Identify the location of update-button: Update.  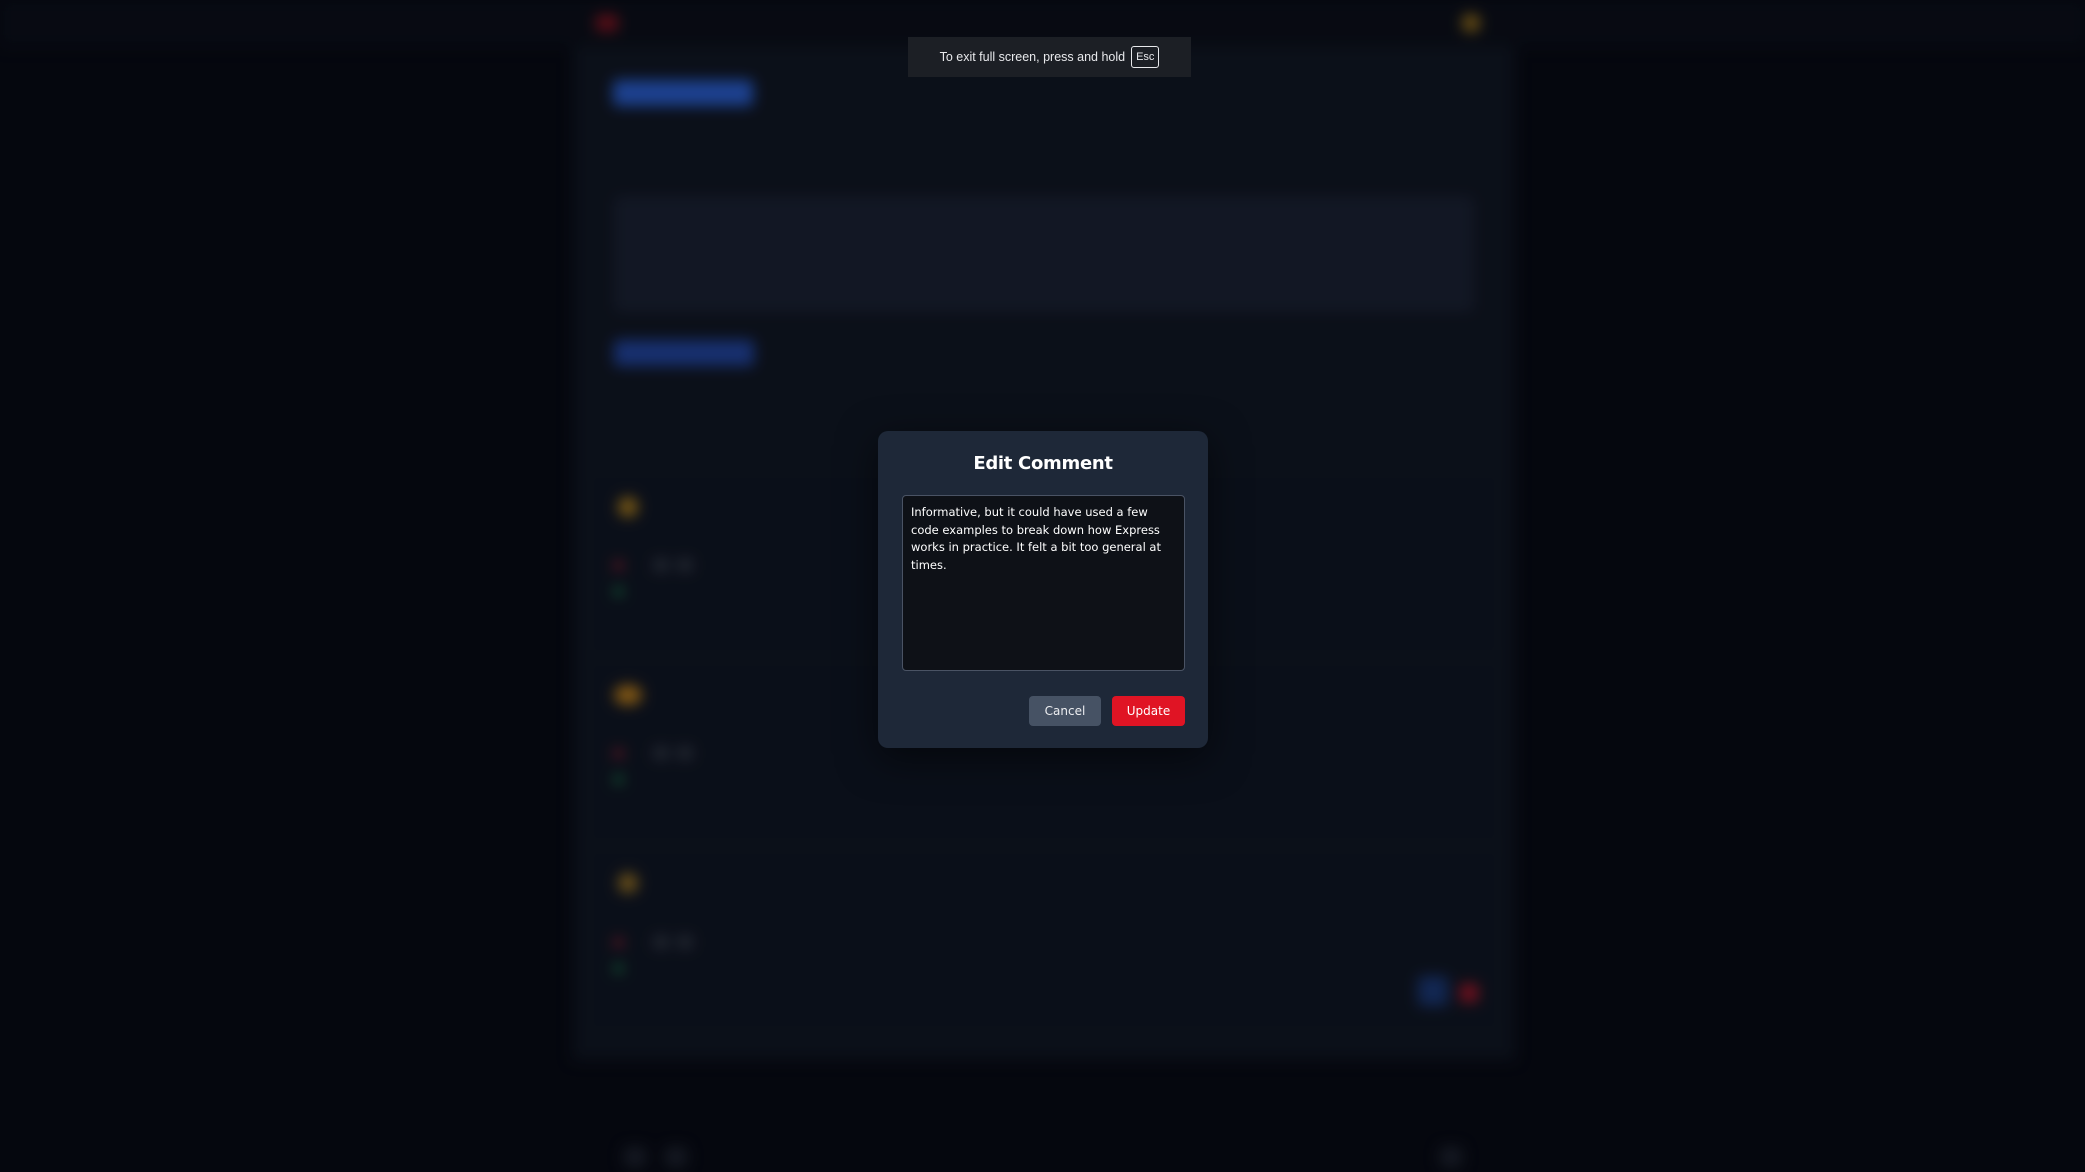
(1148, 711).